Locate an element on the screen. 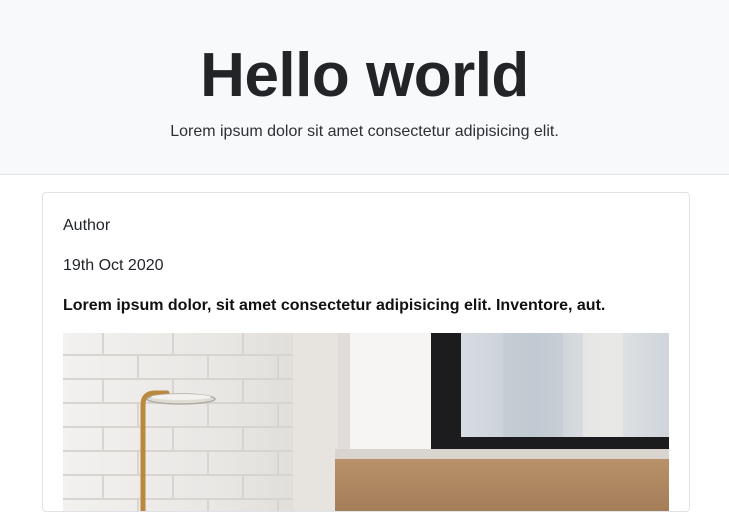 The height and width of the screenshot is (512, 729). page-title: Hello world is located at coordinates (364, 75).